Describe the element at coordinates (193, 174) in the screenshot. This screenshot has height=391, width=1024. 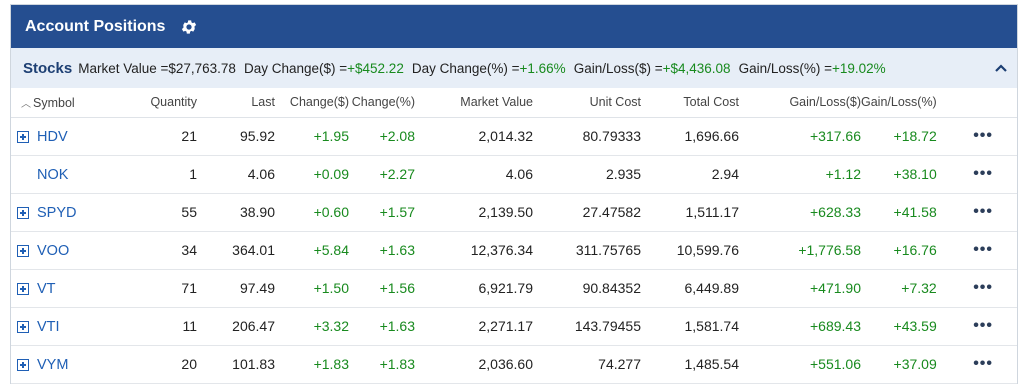
I see `quantity-cell: 1` at that location.